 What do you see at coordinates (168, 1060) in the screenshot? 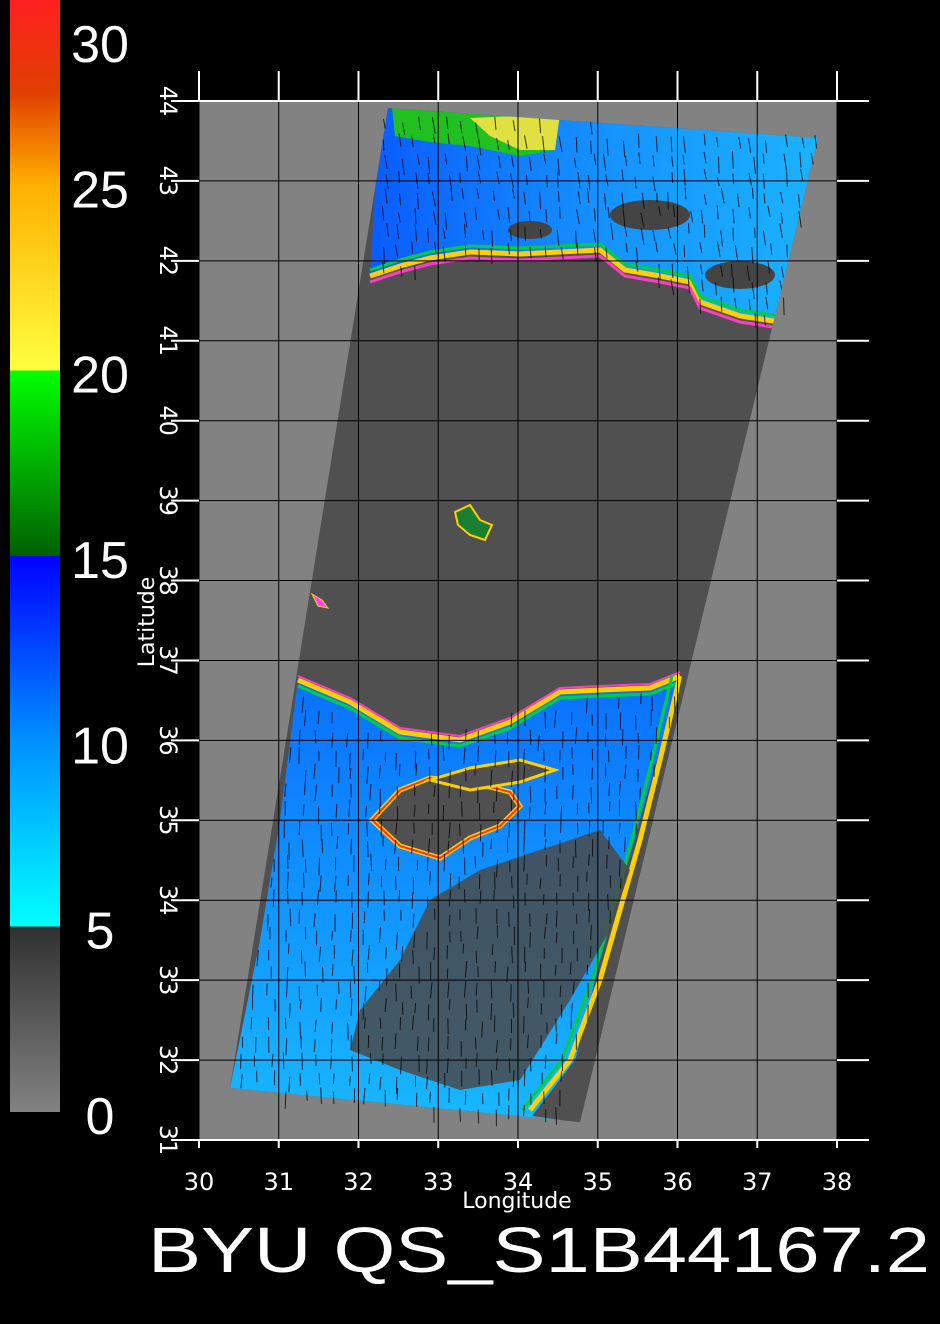
I see `y-tick-label: 32` at bounding box center [168, 1060].